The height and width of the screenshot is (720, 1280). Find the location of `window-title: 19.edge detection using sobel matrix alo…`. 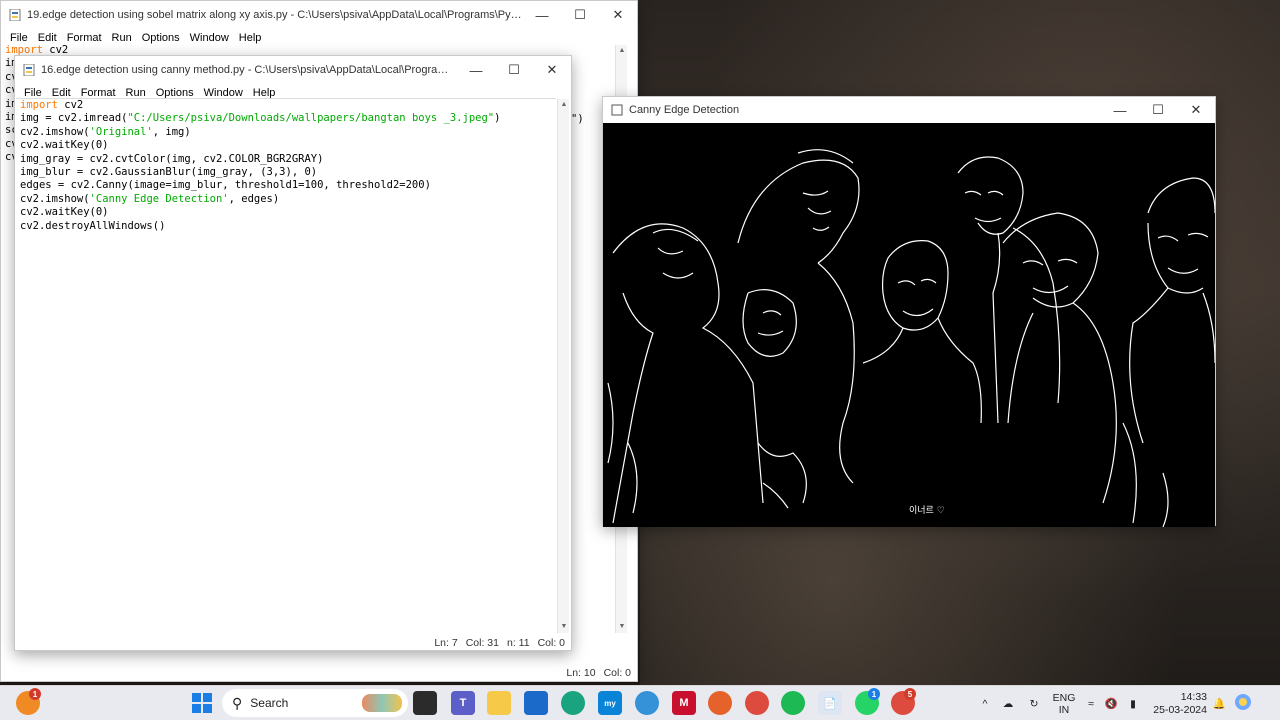

window-title: 19.edge detection using sobel matrix alo… is located at coordinates (275, 15).